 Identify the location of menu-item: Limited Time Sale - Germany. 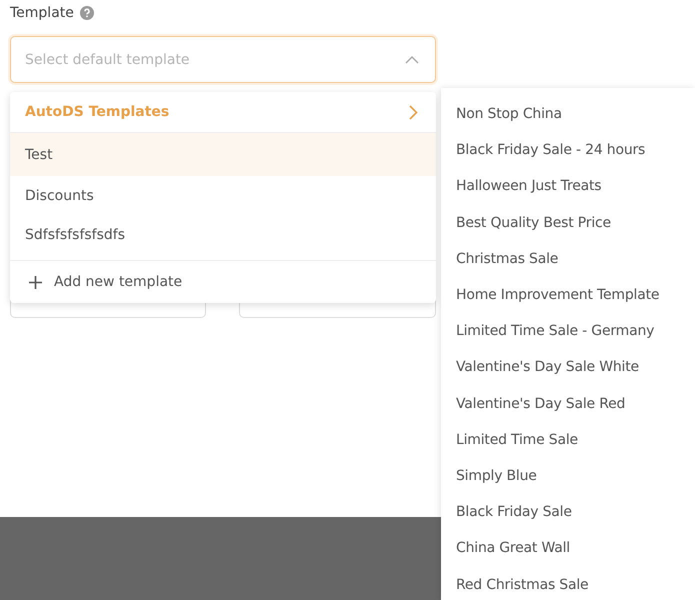
(568, 331).